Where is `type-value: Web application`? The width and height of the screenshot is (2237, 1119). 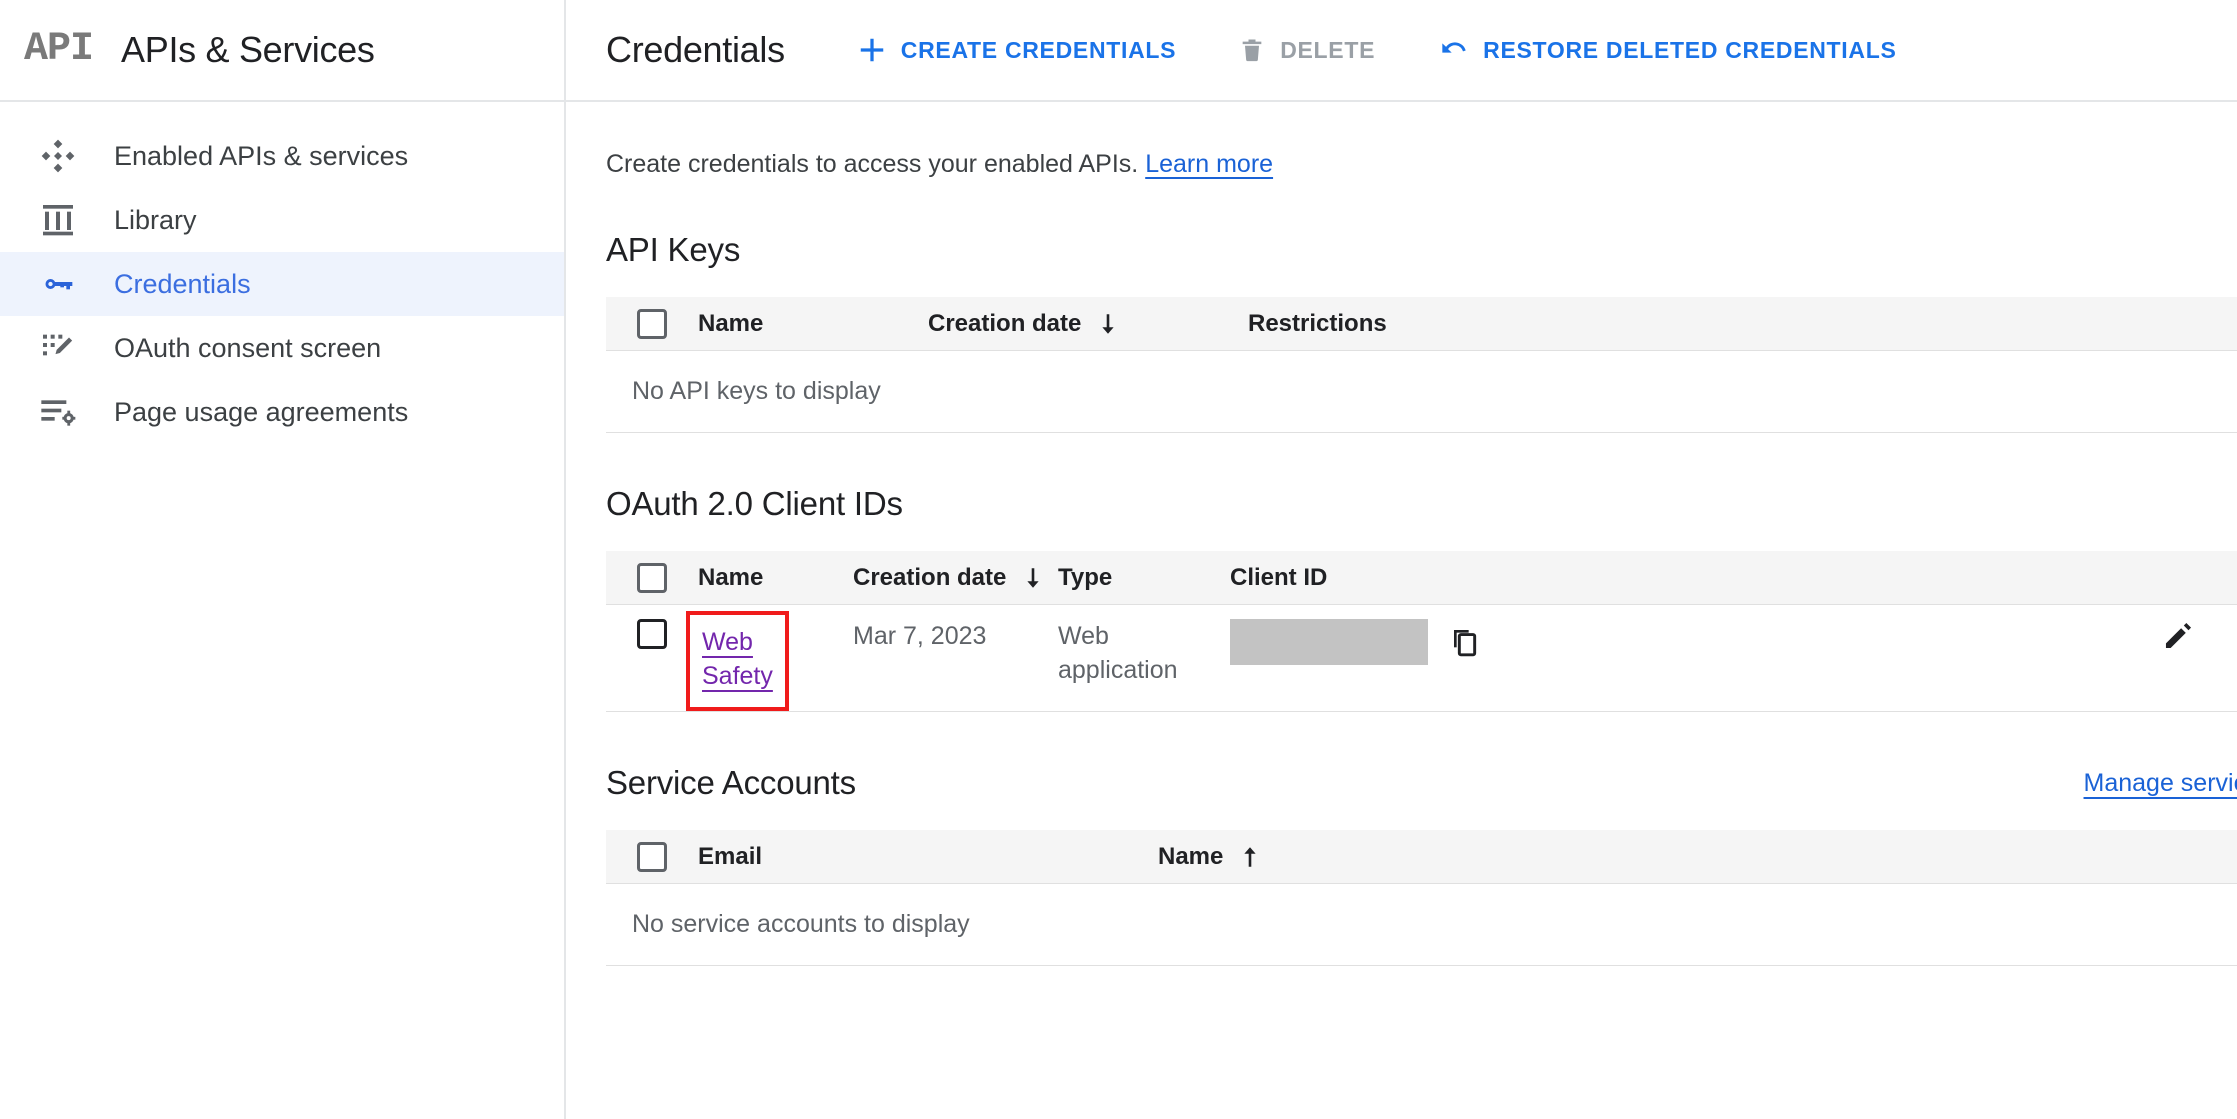 type-value: Web application is located at coordinates (1118, 653).